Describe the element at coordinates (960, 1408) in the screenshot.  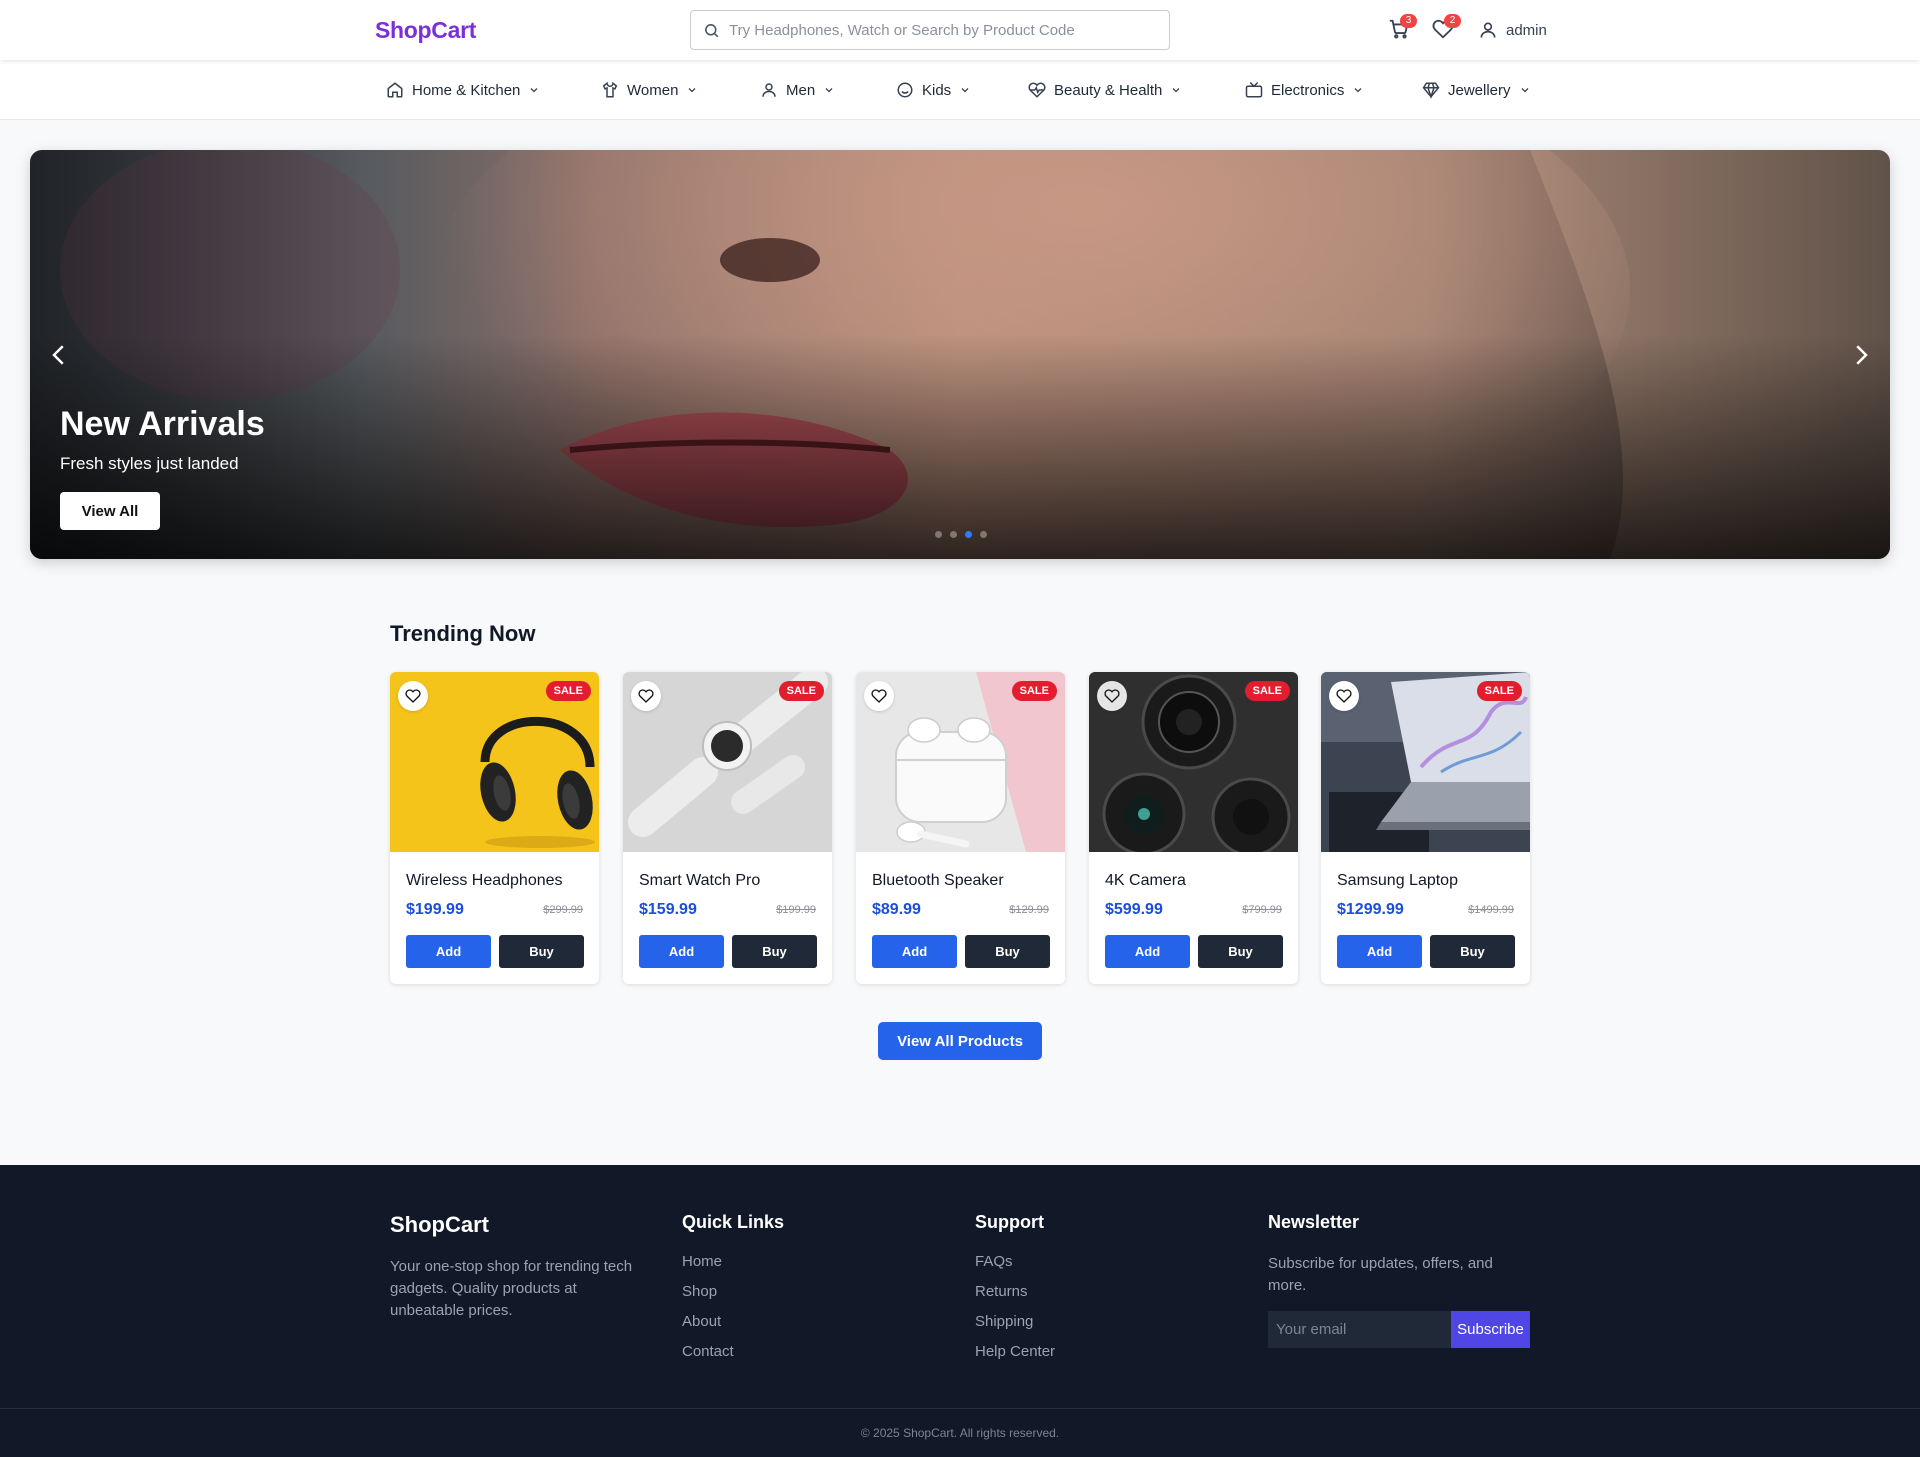
I see `footer-divider` at that location.